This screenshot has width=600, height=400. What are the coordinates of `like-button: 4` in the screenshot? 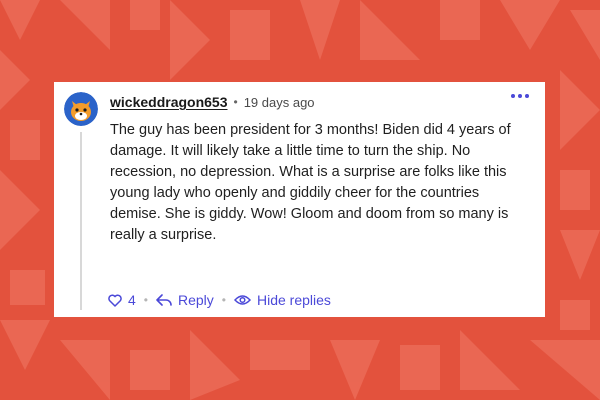 It's located at (122, 300).